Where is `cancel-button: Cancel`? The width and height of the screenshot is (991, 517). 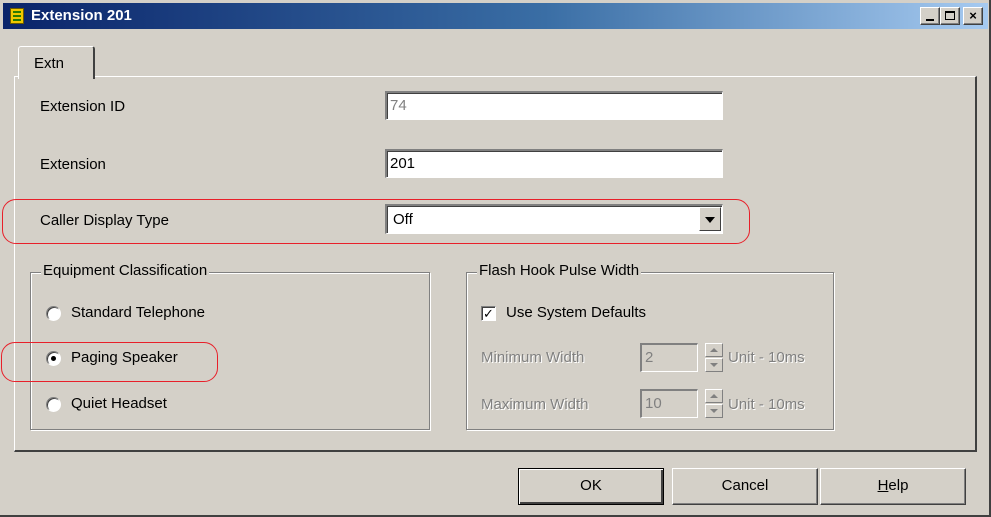
cancel-button: Cancel is located at coordinates (745, 486).